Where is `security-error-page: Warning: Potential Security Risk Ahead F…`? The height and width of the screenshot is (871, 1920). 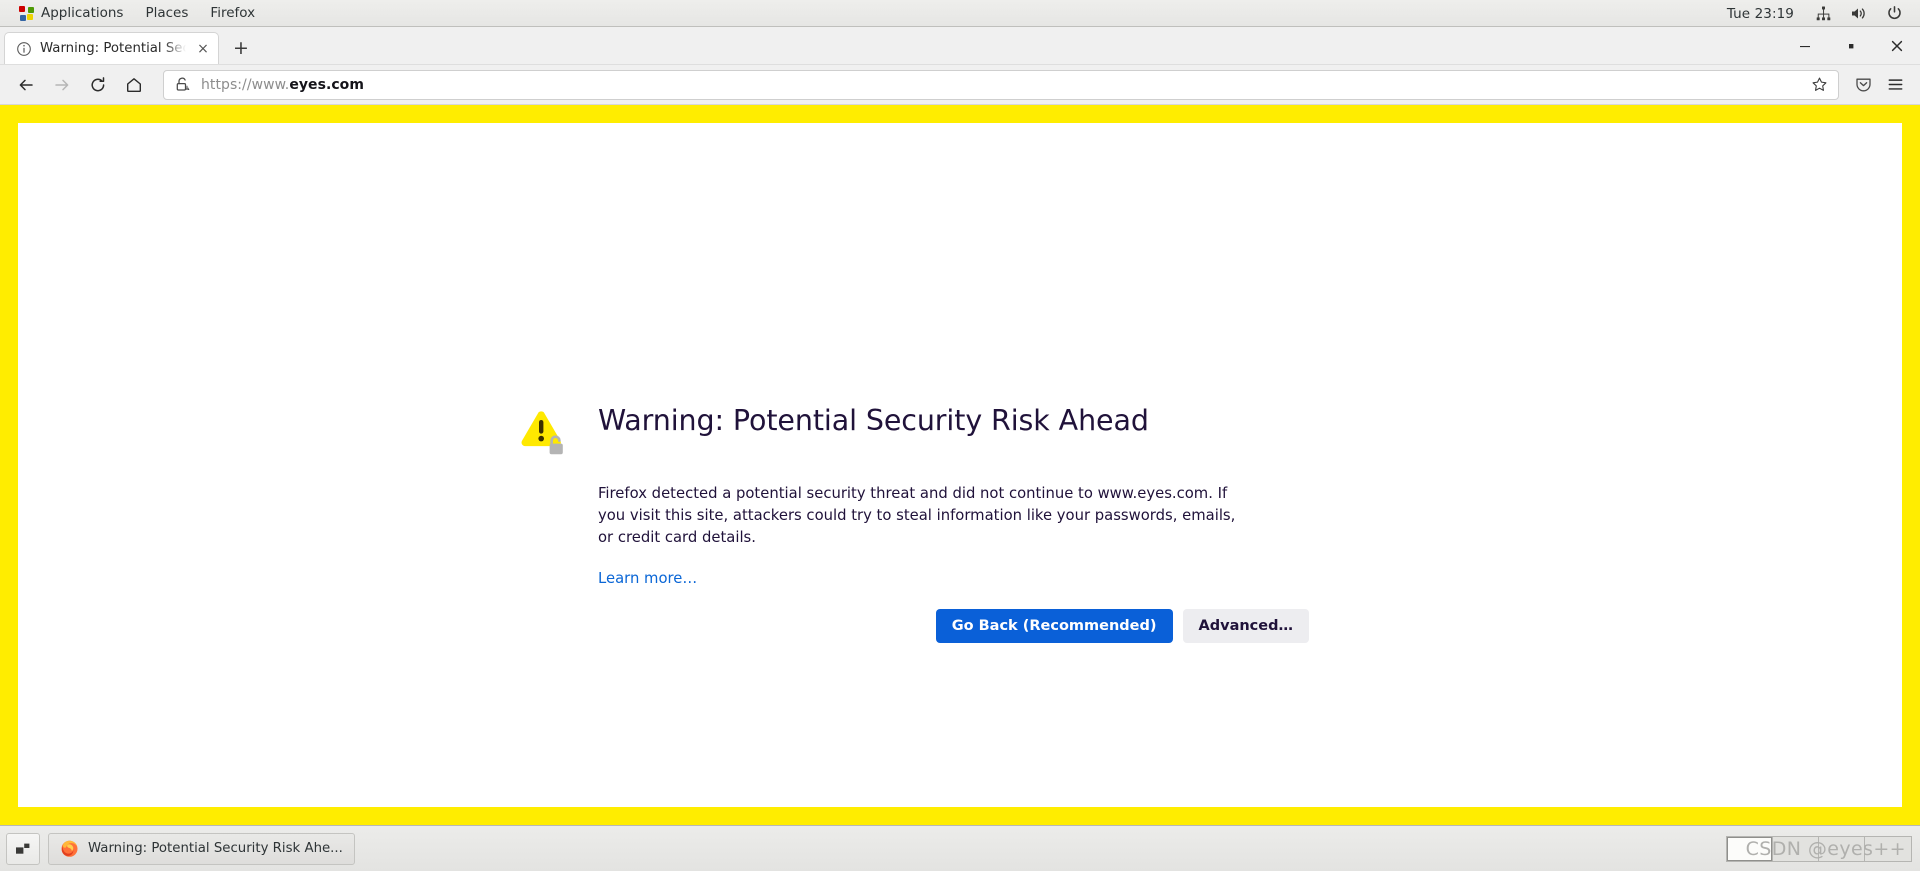 security-error-page: Warning: Potential Security Risk Ahead F… is located at coordinates (918, 523).